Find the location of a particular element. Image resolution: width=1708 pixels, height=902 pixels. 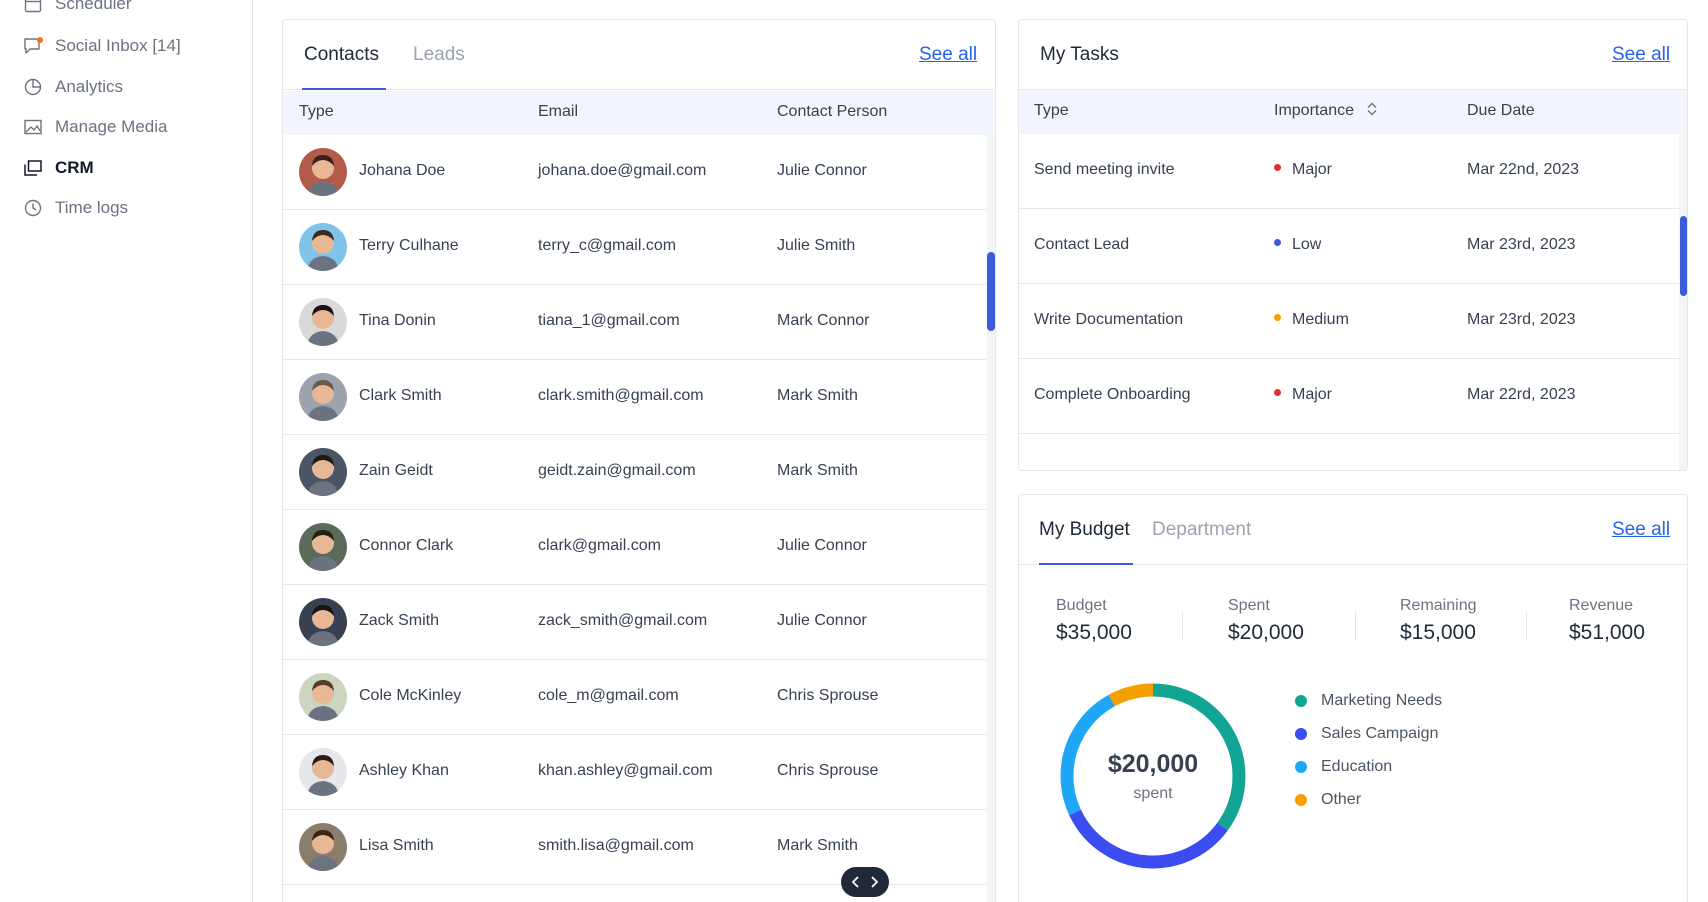

task-importance: Major is located at coordinates (1303, 395).